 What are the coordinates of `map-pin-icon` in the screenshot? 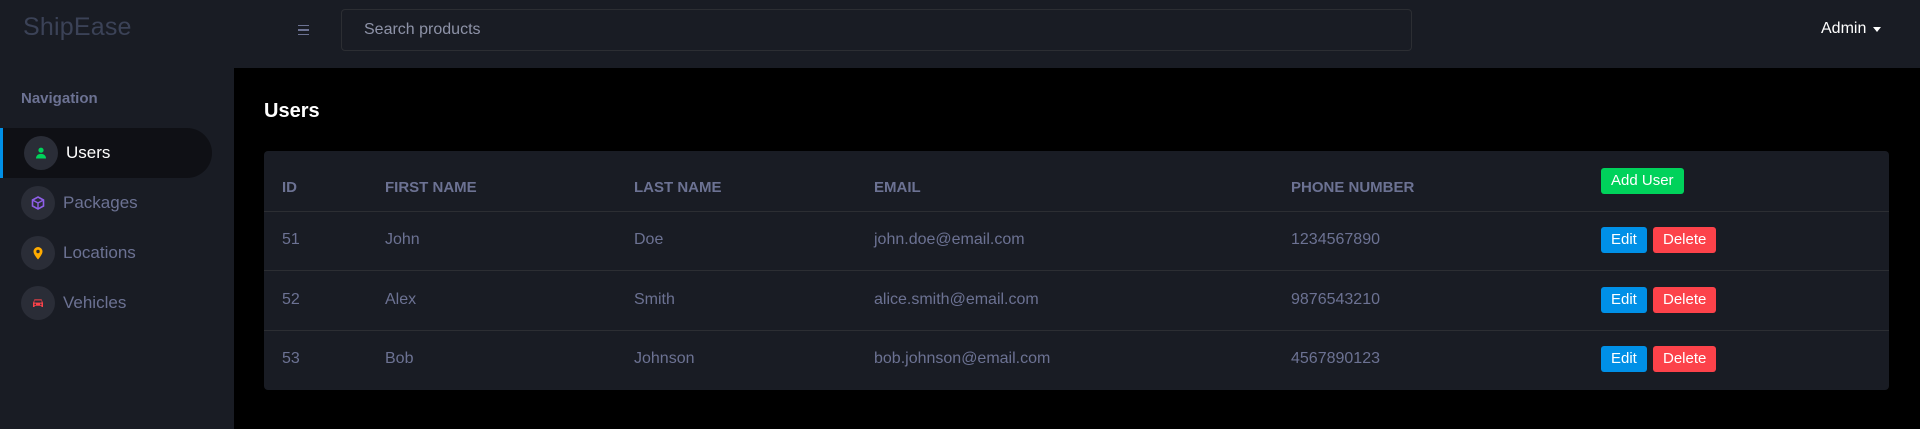 It's located at (38, 253).